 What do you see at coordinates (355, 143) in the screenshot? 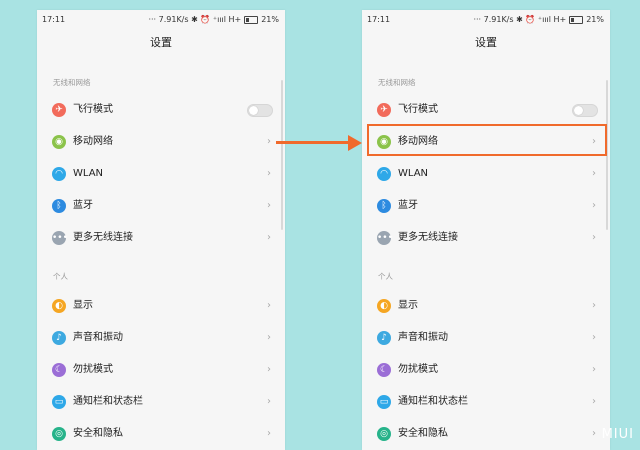
I see `arrow-head` at bounding box center [355, 143].